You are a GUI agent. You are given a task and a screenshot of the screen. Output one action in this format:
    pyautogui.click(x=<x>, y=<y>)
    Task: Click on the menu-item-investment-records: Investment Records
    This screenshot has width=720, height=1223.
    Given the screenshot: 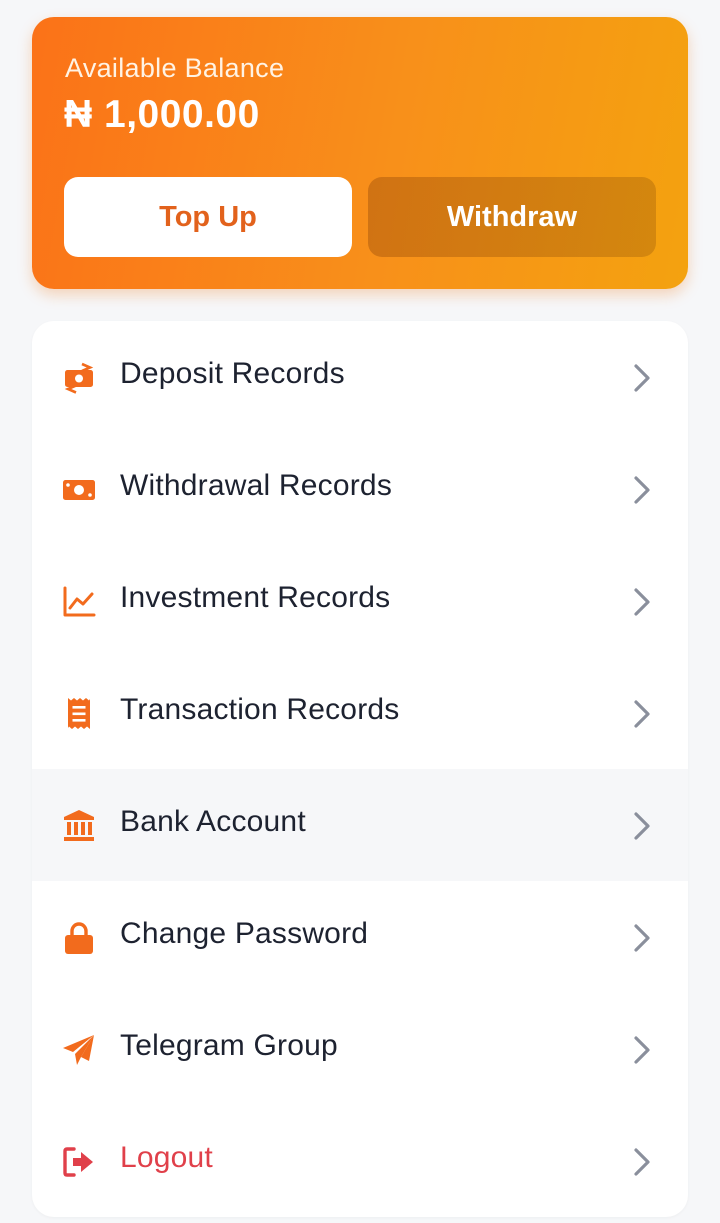 What is the action you would take?
    pyautogui.click(x=360, y=601)
    